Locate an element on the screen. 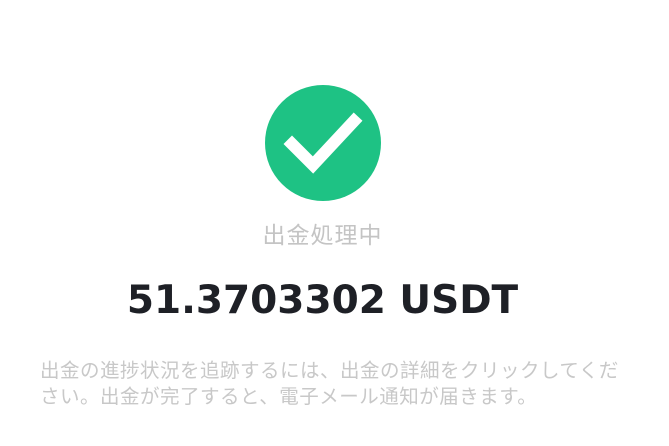  check-circle-icon is located at coordinates (323, 143).